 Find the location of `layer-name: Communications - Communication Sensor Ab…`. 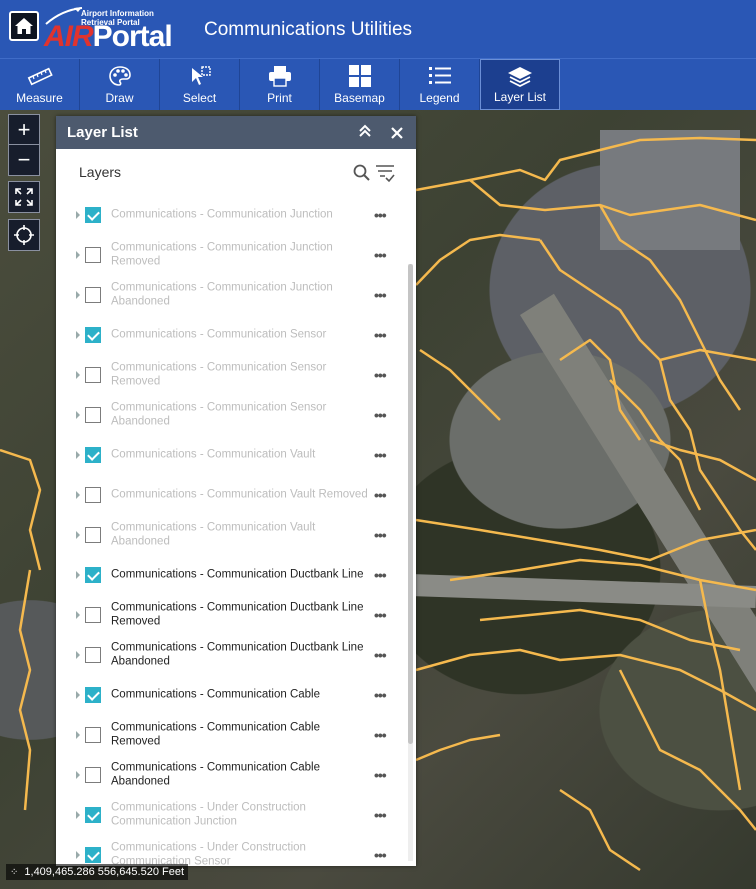

layer-name: Communications - Communication Sensor Ab… is located at coordinates (219, 414).